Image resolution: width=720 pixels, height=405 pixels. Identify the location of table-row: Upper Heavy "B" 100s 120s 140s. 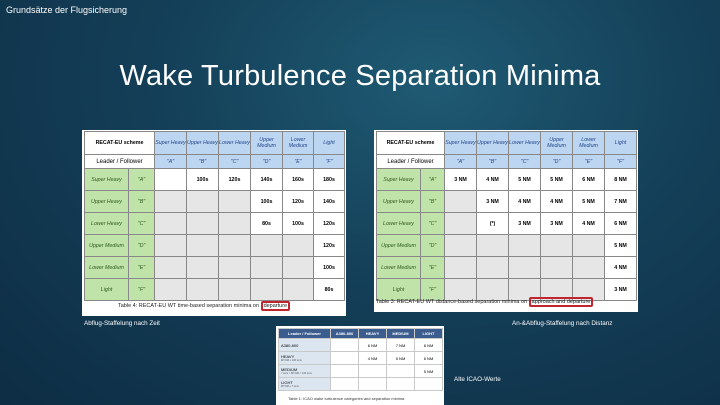
(215, 201).